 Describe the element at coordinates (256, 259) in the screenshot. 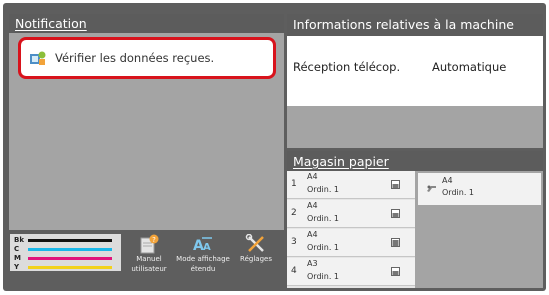

I see `settings-label: Réglages` at that location.